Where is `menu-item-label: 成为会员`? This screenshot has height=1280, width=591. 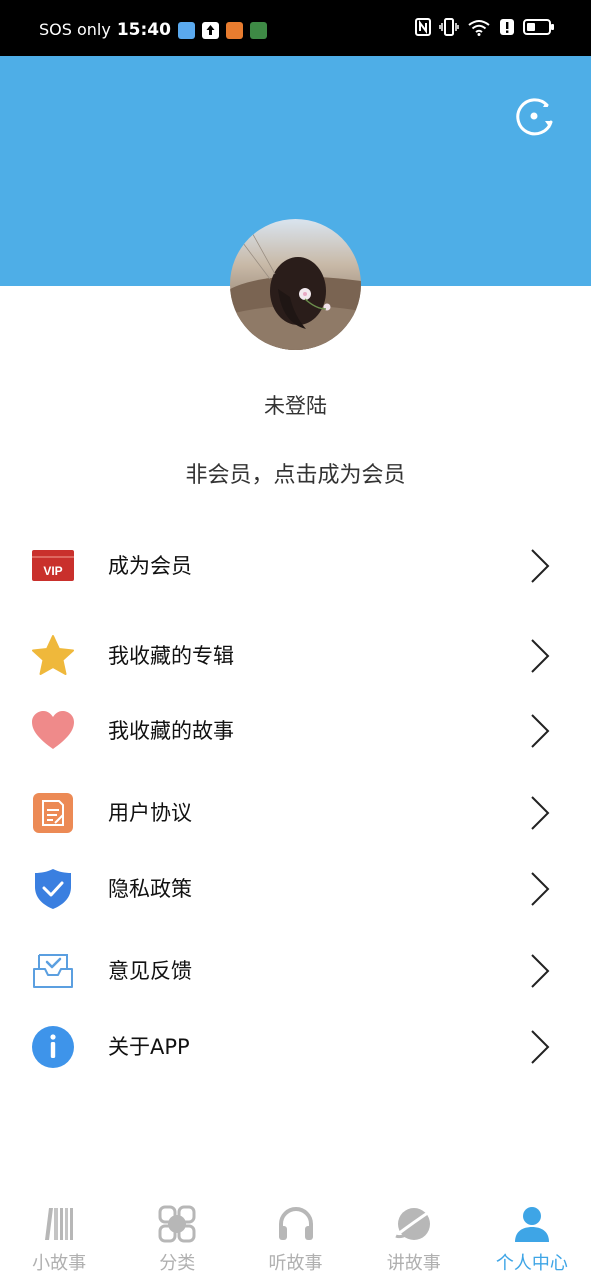 menu-item-label: 成为会员 is located at coordinates (150, 566).